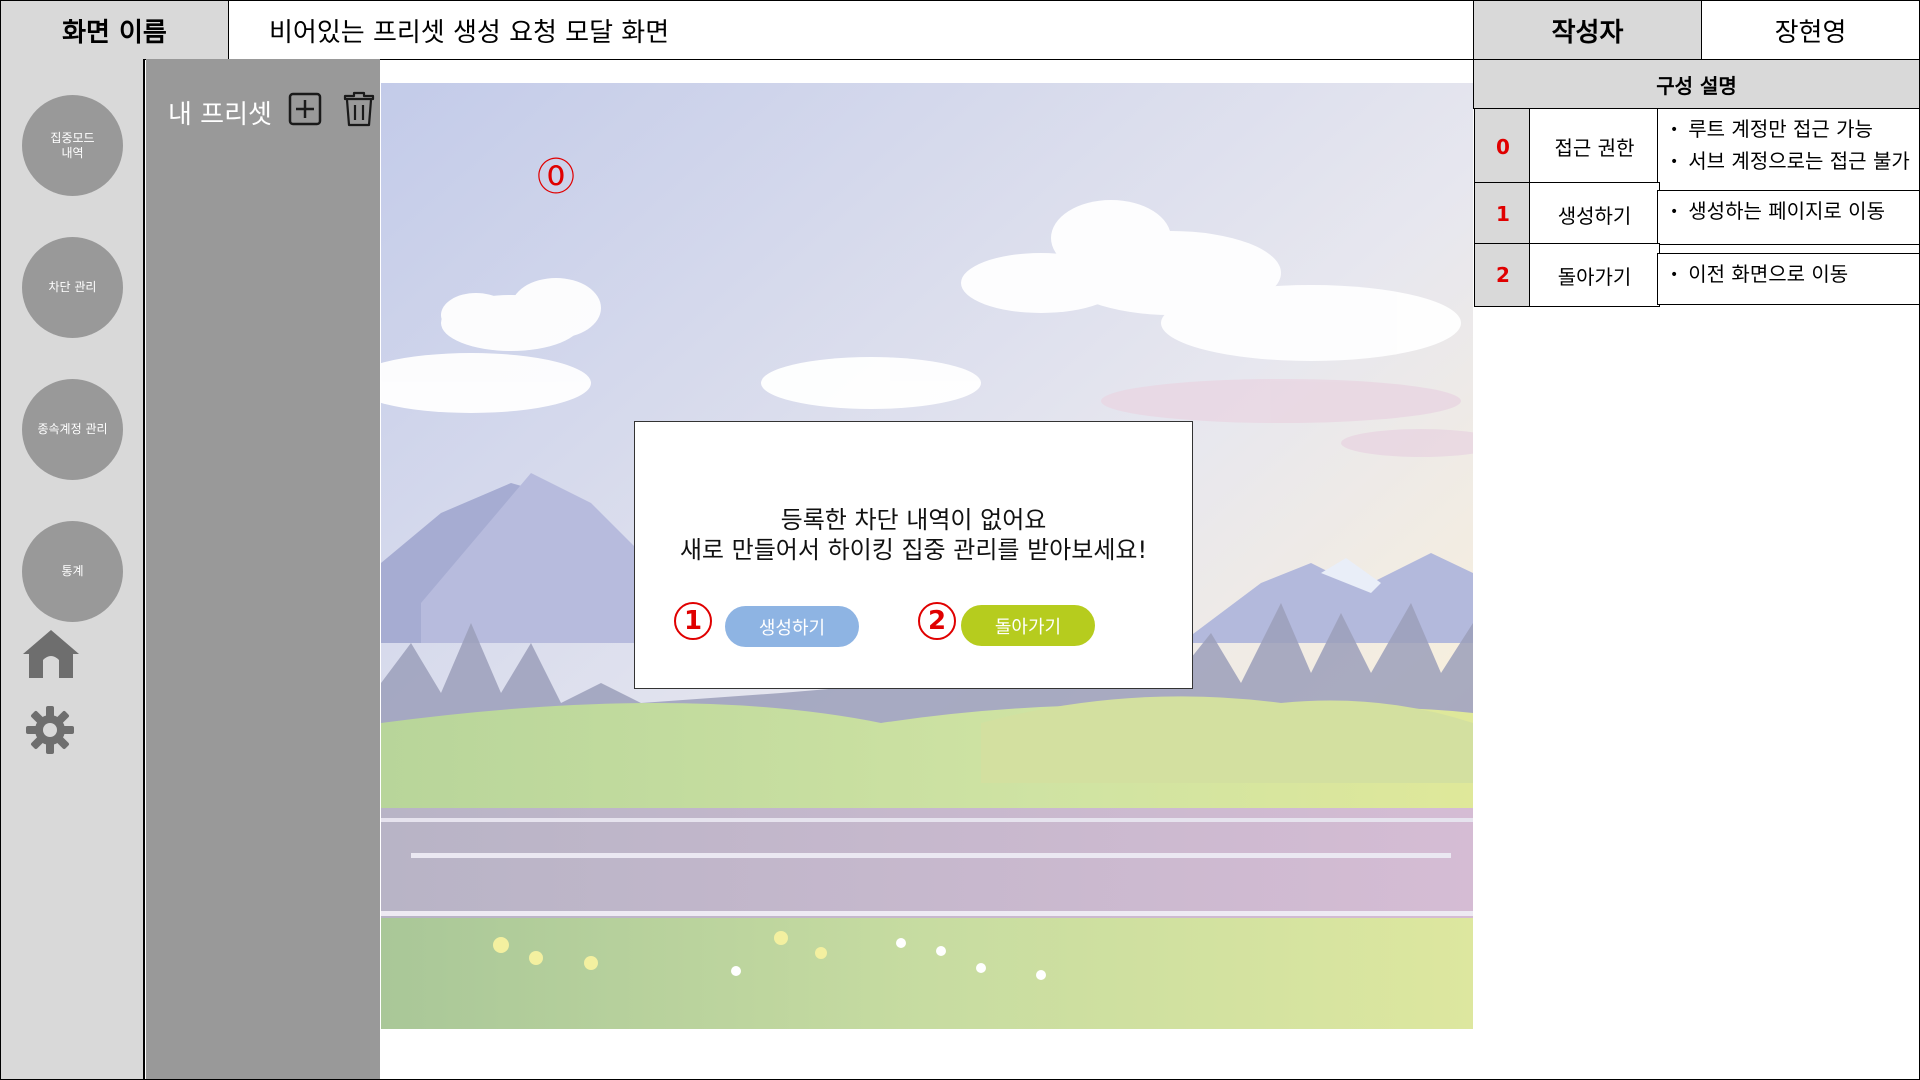 Image resolution: width=1920 pixels, height=1080 pixels. Describe the element at coordinates (1795, 131) in the screenshot. I see `row-desc-0-item-0: 루트 계정만 접근 가능` at that location.